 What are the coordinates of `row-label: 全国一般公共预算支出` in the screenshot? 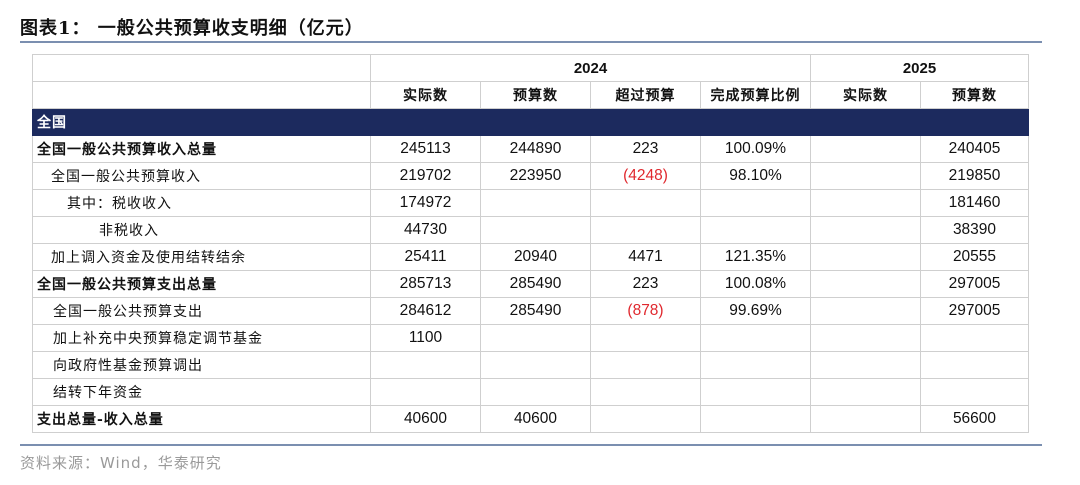 It's located at (201, 311).